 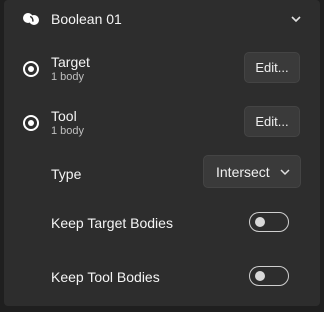 What do you see at coordinates (31, 69) in the screenshot?
I see `target-radio` at bounding box center [31, 69].